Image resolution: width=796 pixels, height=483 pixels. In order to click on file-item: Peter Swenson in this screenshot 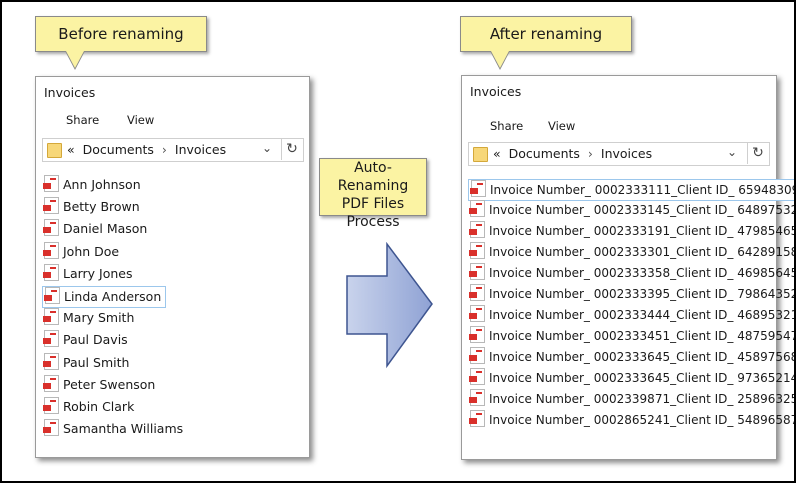, I will do `click(100, 384)`.